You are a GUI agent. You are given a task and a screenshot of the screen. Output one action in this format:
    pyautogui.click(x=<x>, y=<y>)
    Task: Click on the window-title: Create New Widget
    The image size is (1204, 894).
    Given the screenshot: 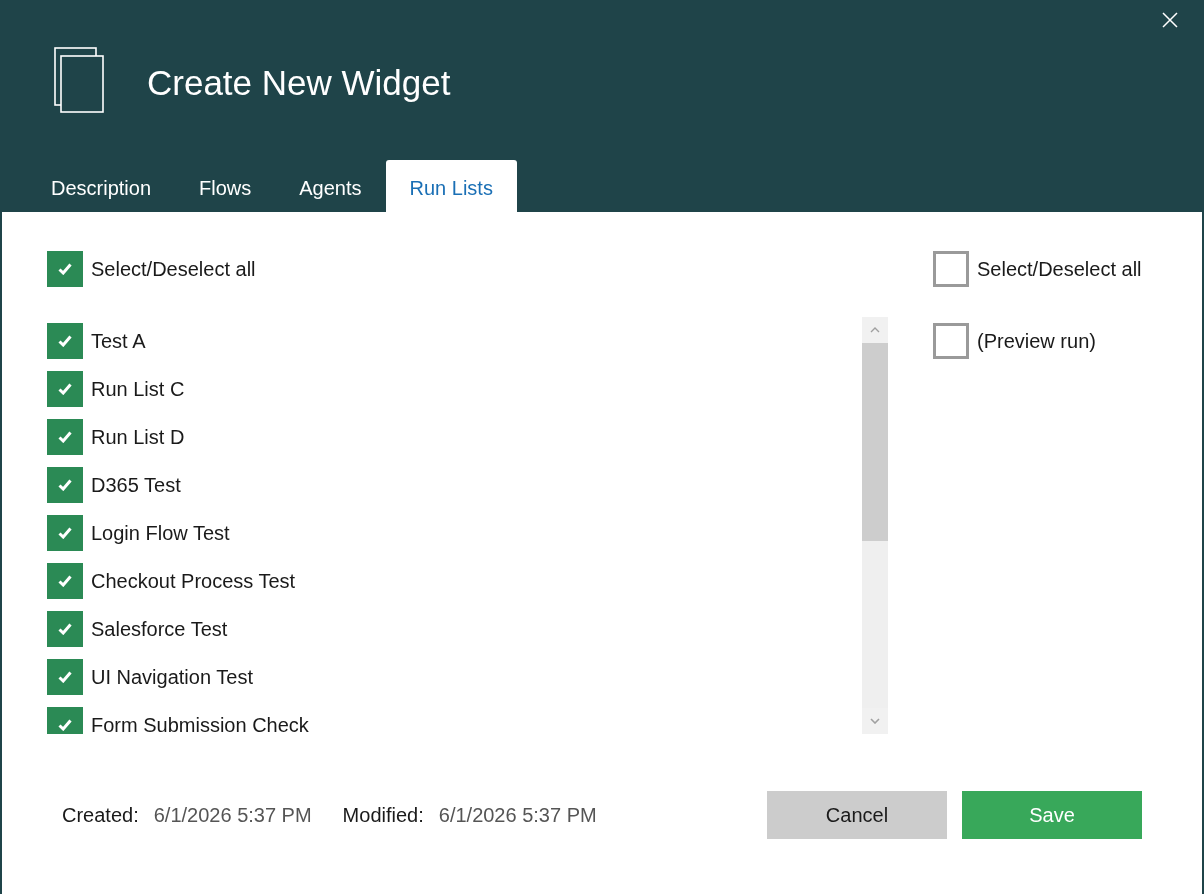 What is the action you would take?
    pyautogui.click(x=299, y=83)
    